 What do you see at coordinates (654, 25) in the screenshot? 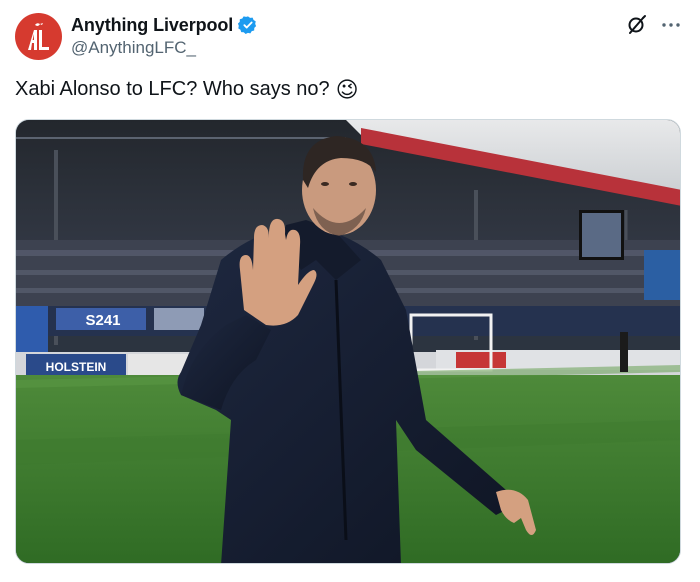
I see `tweet-actions` at bounding box center [654, 25].